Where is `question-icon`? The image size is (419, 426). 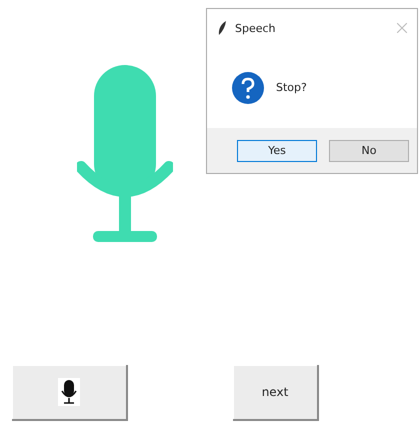
question-icon is located at coordinates (248, 88).